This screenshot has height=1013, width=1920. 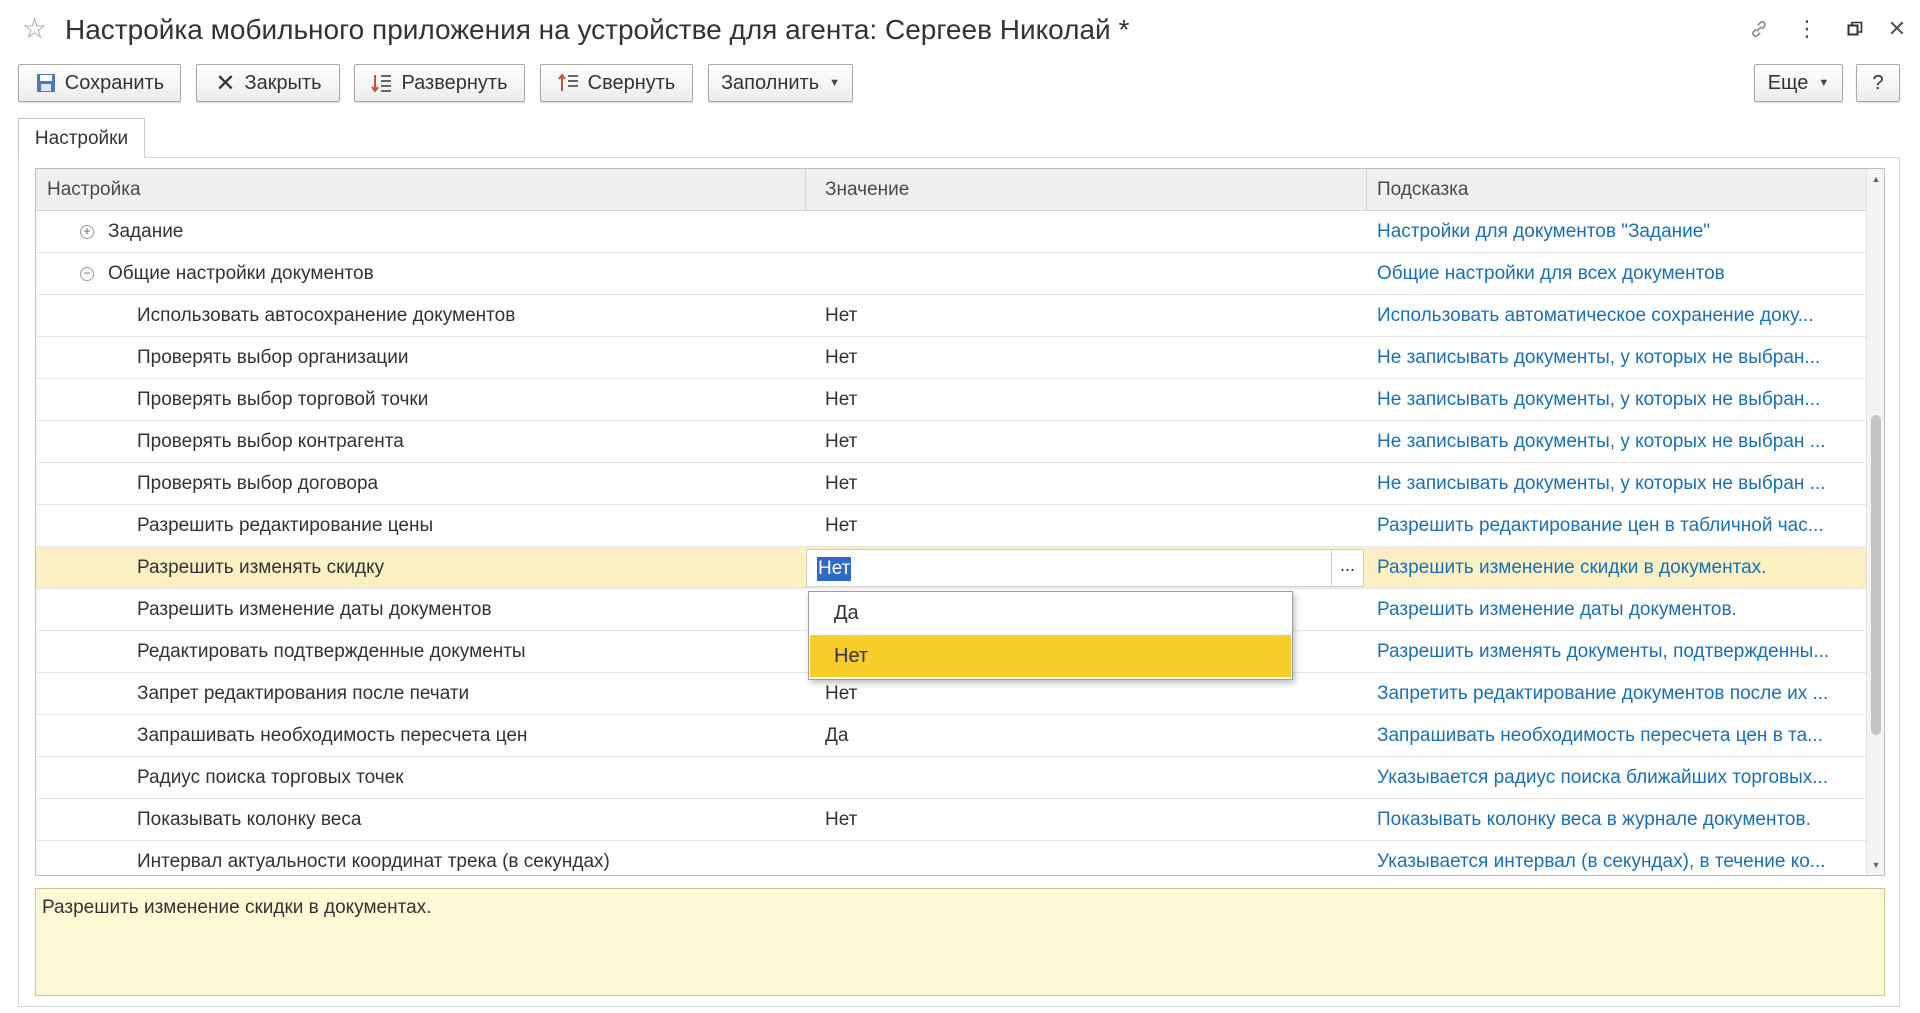 I want to click on expand-label: Развернуть, so click(x=454, y=82).